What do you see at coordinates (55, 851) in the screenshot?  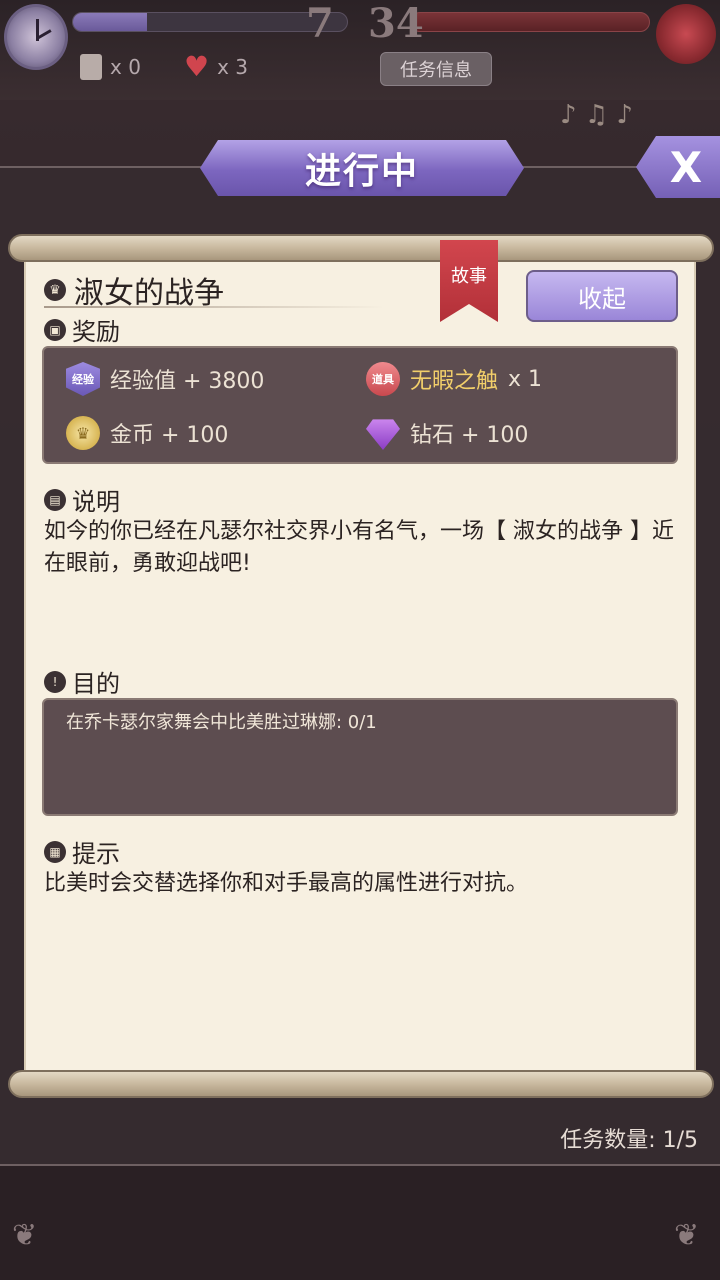 I see `note-icon: ▦` at bounding box center [55, 851].